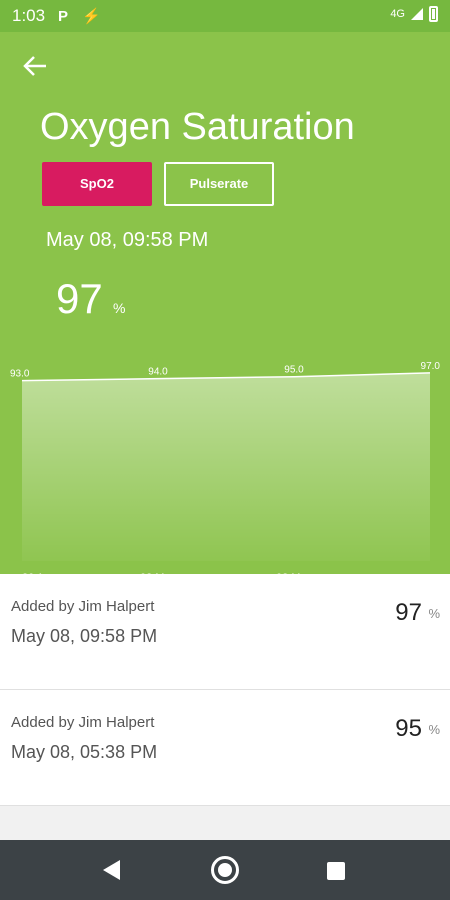  What do you see at coordinates (97, 184) in the screenshot?
I see `tab-spo2: SpO2` at bounding box center [97, 184].